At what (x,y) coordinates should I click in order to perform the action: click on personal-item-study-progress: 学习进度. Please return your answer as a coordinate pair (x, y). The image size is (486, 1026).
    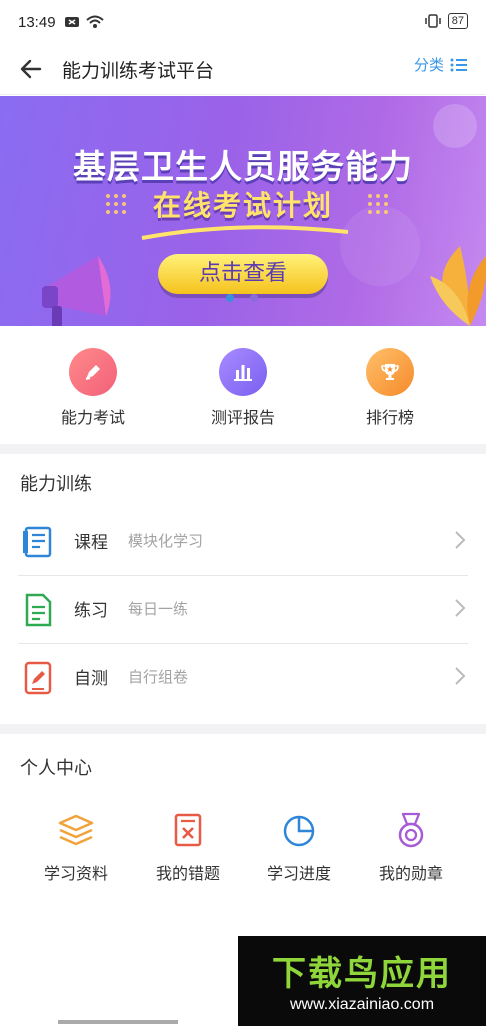
    Looking at the image, I should click on (299, 847).